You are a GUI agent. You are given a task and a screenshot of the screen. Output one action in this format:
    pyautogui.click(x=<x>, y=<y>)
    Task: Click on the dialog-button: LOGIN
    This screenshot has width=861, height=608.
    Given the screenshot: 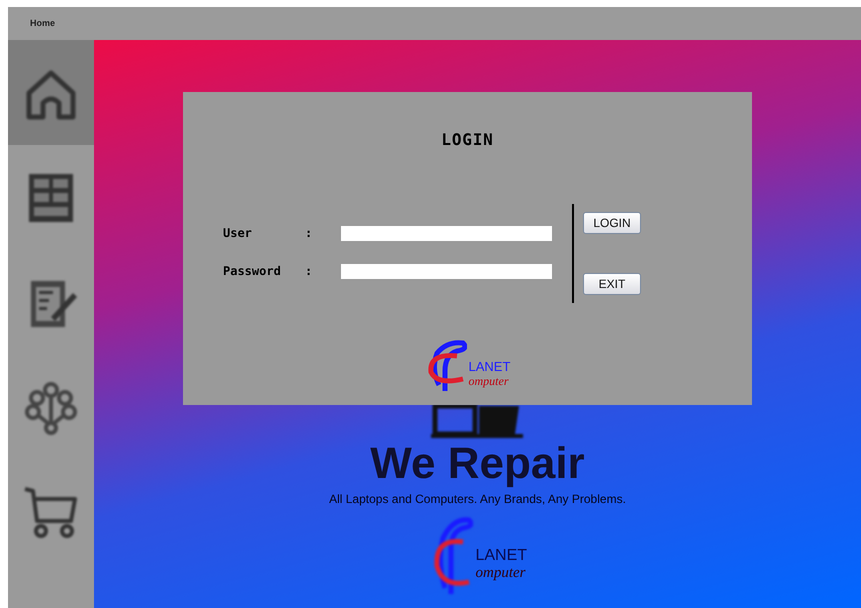 What is the action you would take?
    pyautogui.click(x=612, y=223)
    